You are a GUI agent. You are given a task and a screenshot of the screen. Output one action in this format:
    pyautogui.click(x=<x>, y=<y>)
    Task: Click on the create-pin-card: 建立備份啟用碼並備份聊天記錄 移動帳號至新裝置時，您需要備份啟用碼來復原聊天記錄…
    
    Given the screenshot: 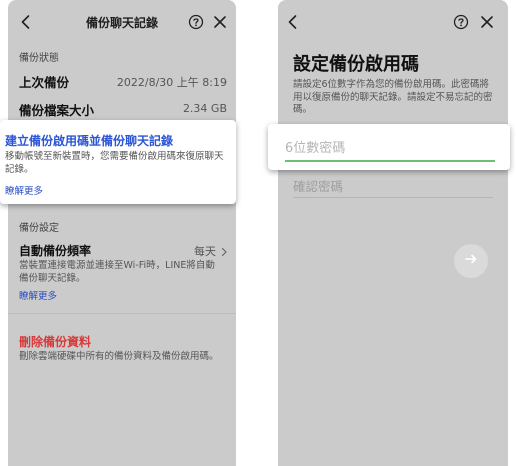 What is the action you would take?
    pyautogui.click(x=118, y=162)
    